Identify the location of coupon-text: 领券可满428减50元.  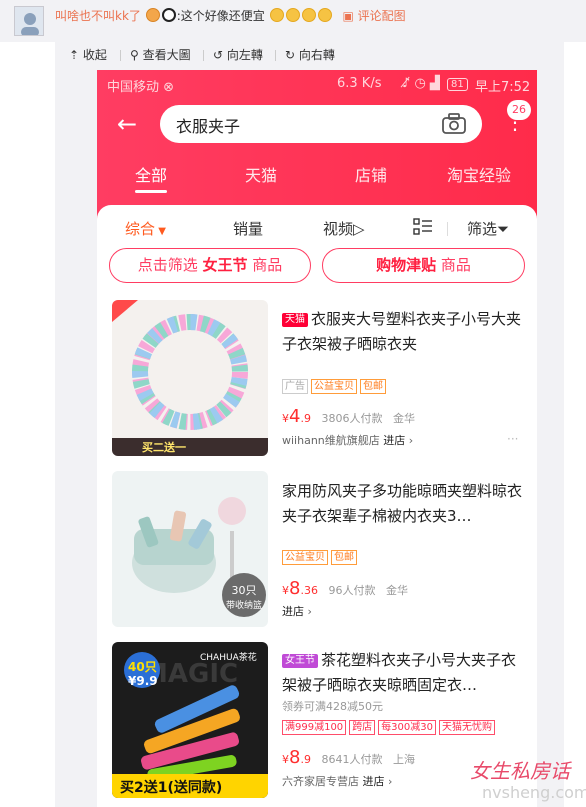
(332, 706).